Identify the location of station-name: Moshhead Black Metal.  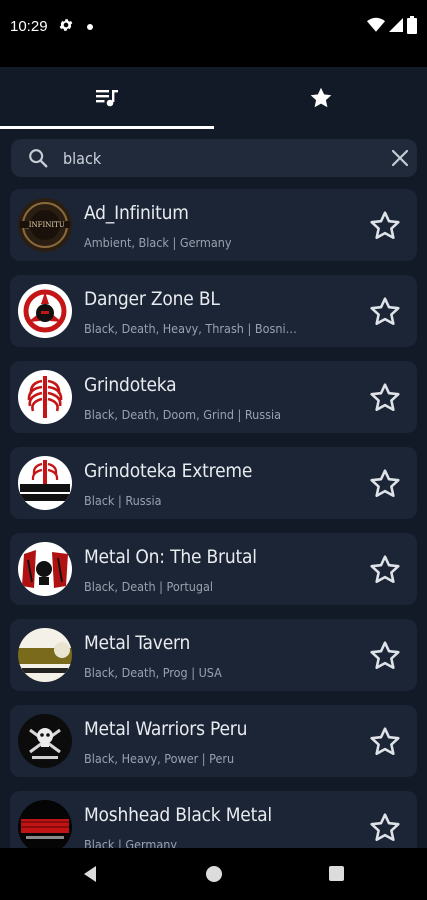
(178, 815).